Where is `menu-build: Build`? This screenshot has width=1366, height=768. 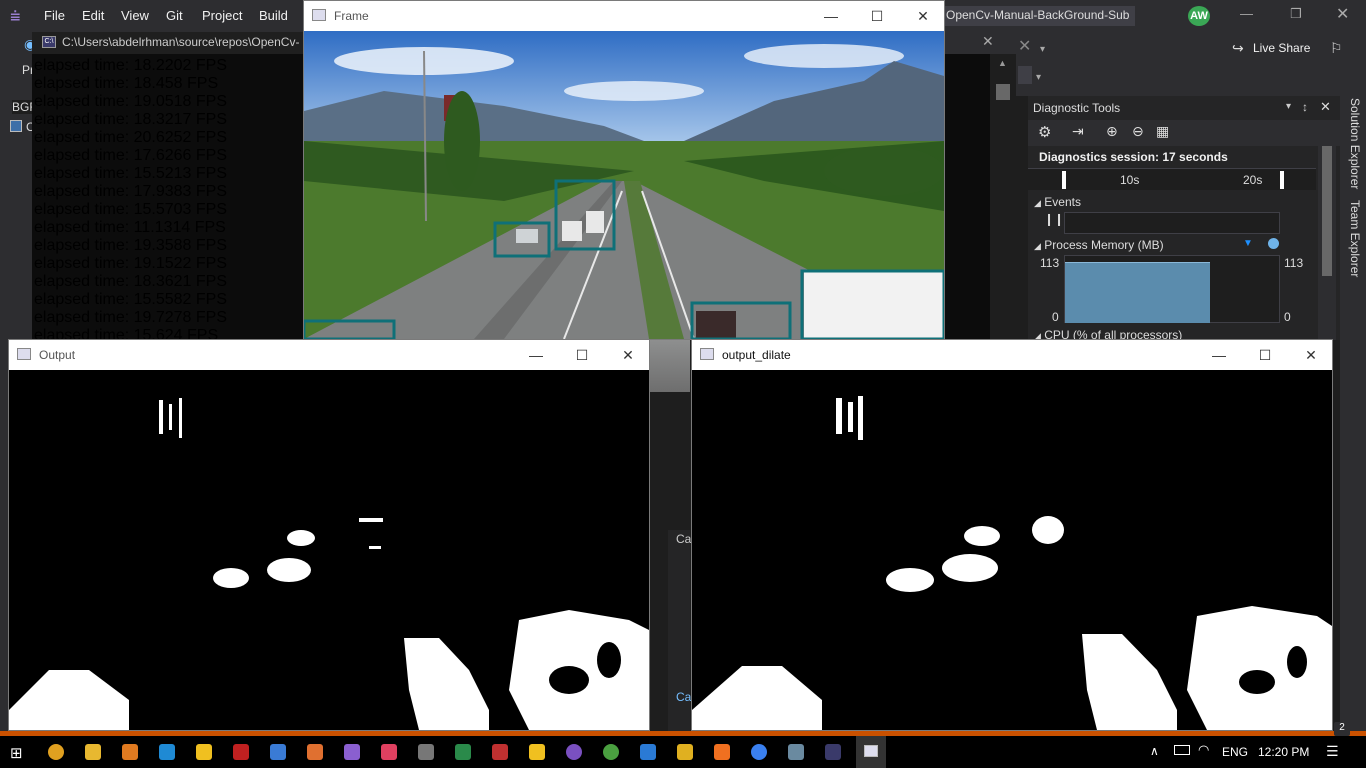 menu-build: Build is located at coordinates (273, 15).